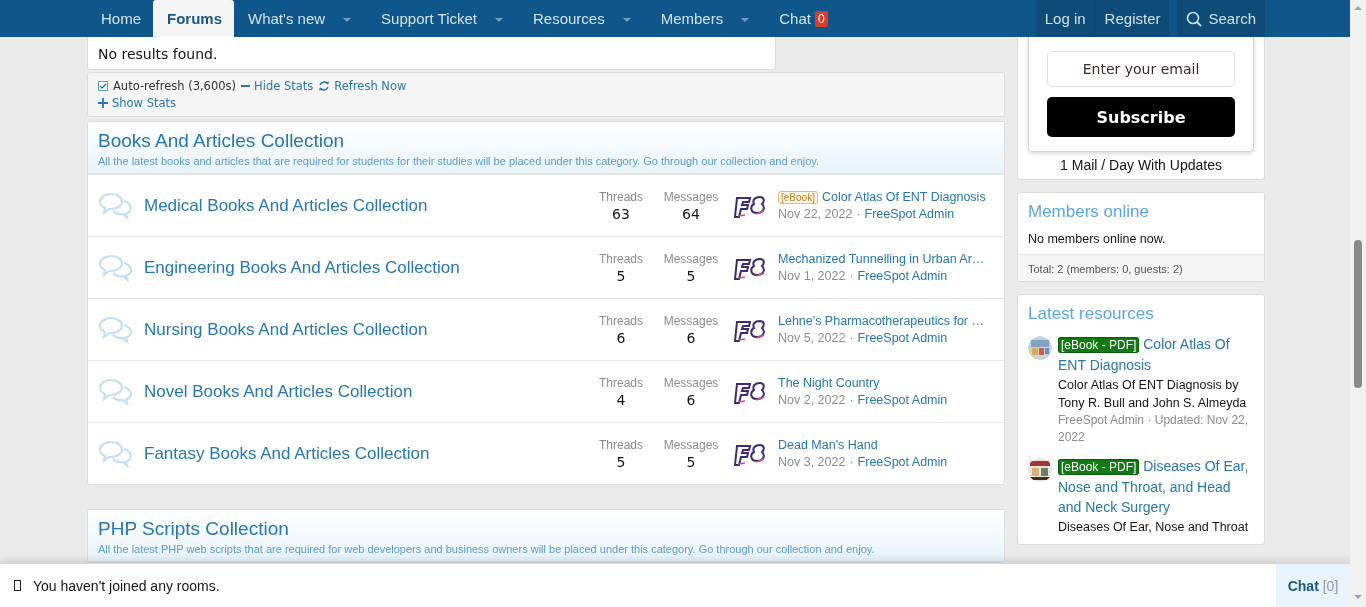 The height and width of the screenshot is (607, 1366). Describe the element at coordinates (1156, 354) in the screenshot. I see `resource-title: [eBook - PDF] Color Atlas Of ENT Diagnosis` at that location.